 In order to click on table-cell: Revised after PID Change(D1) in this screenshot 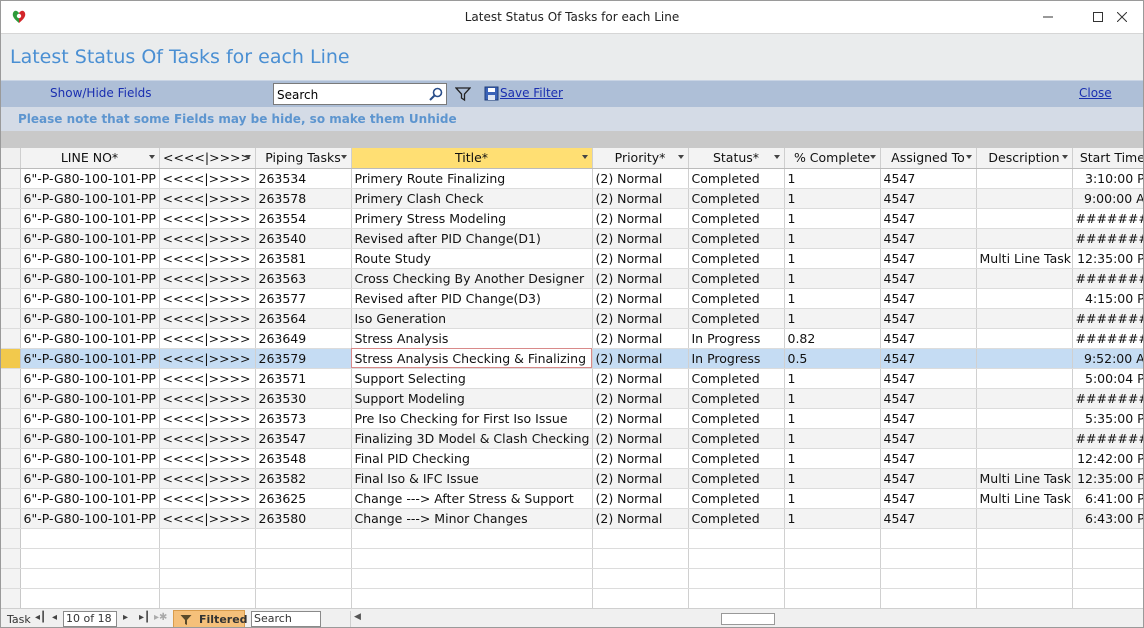, I will do `click(472, 238)`.